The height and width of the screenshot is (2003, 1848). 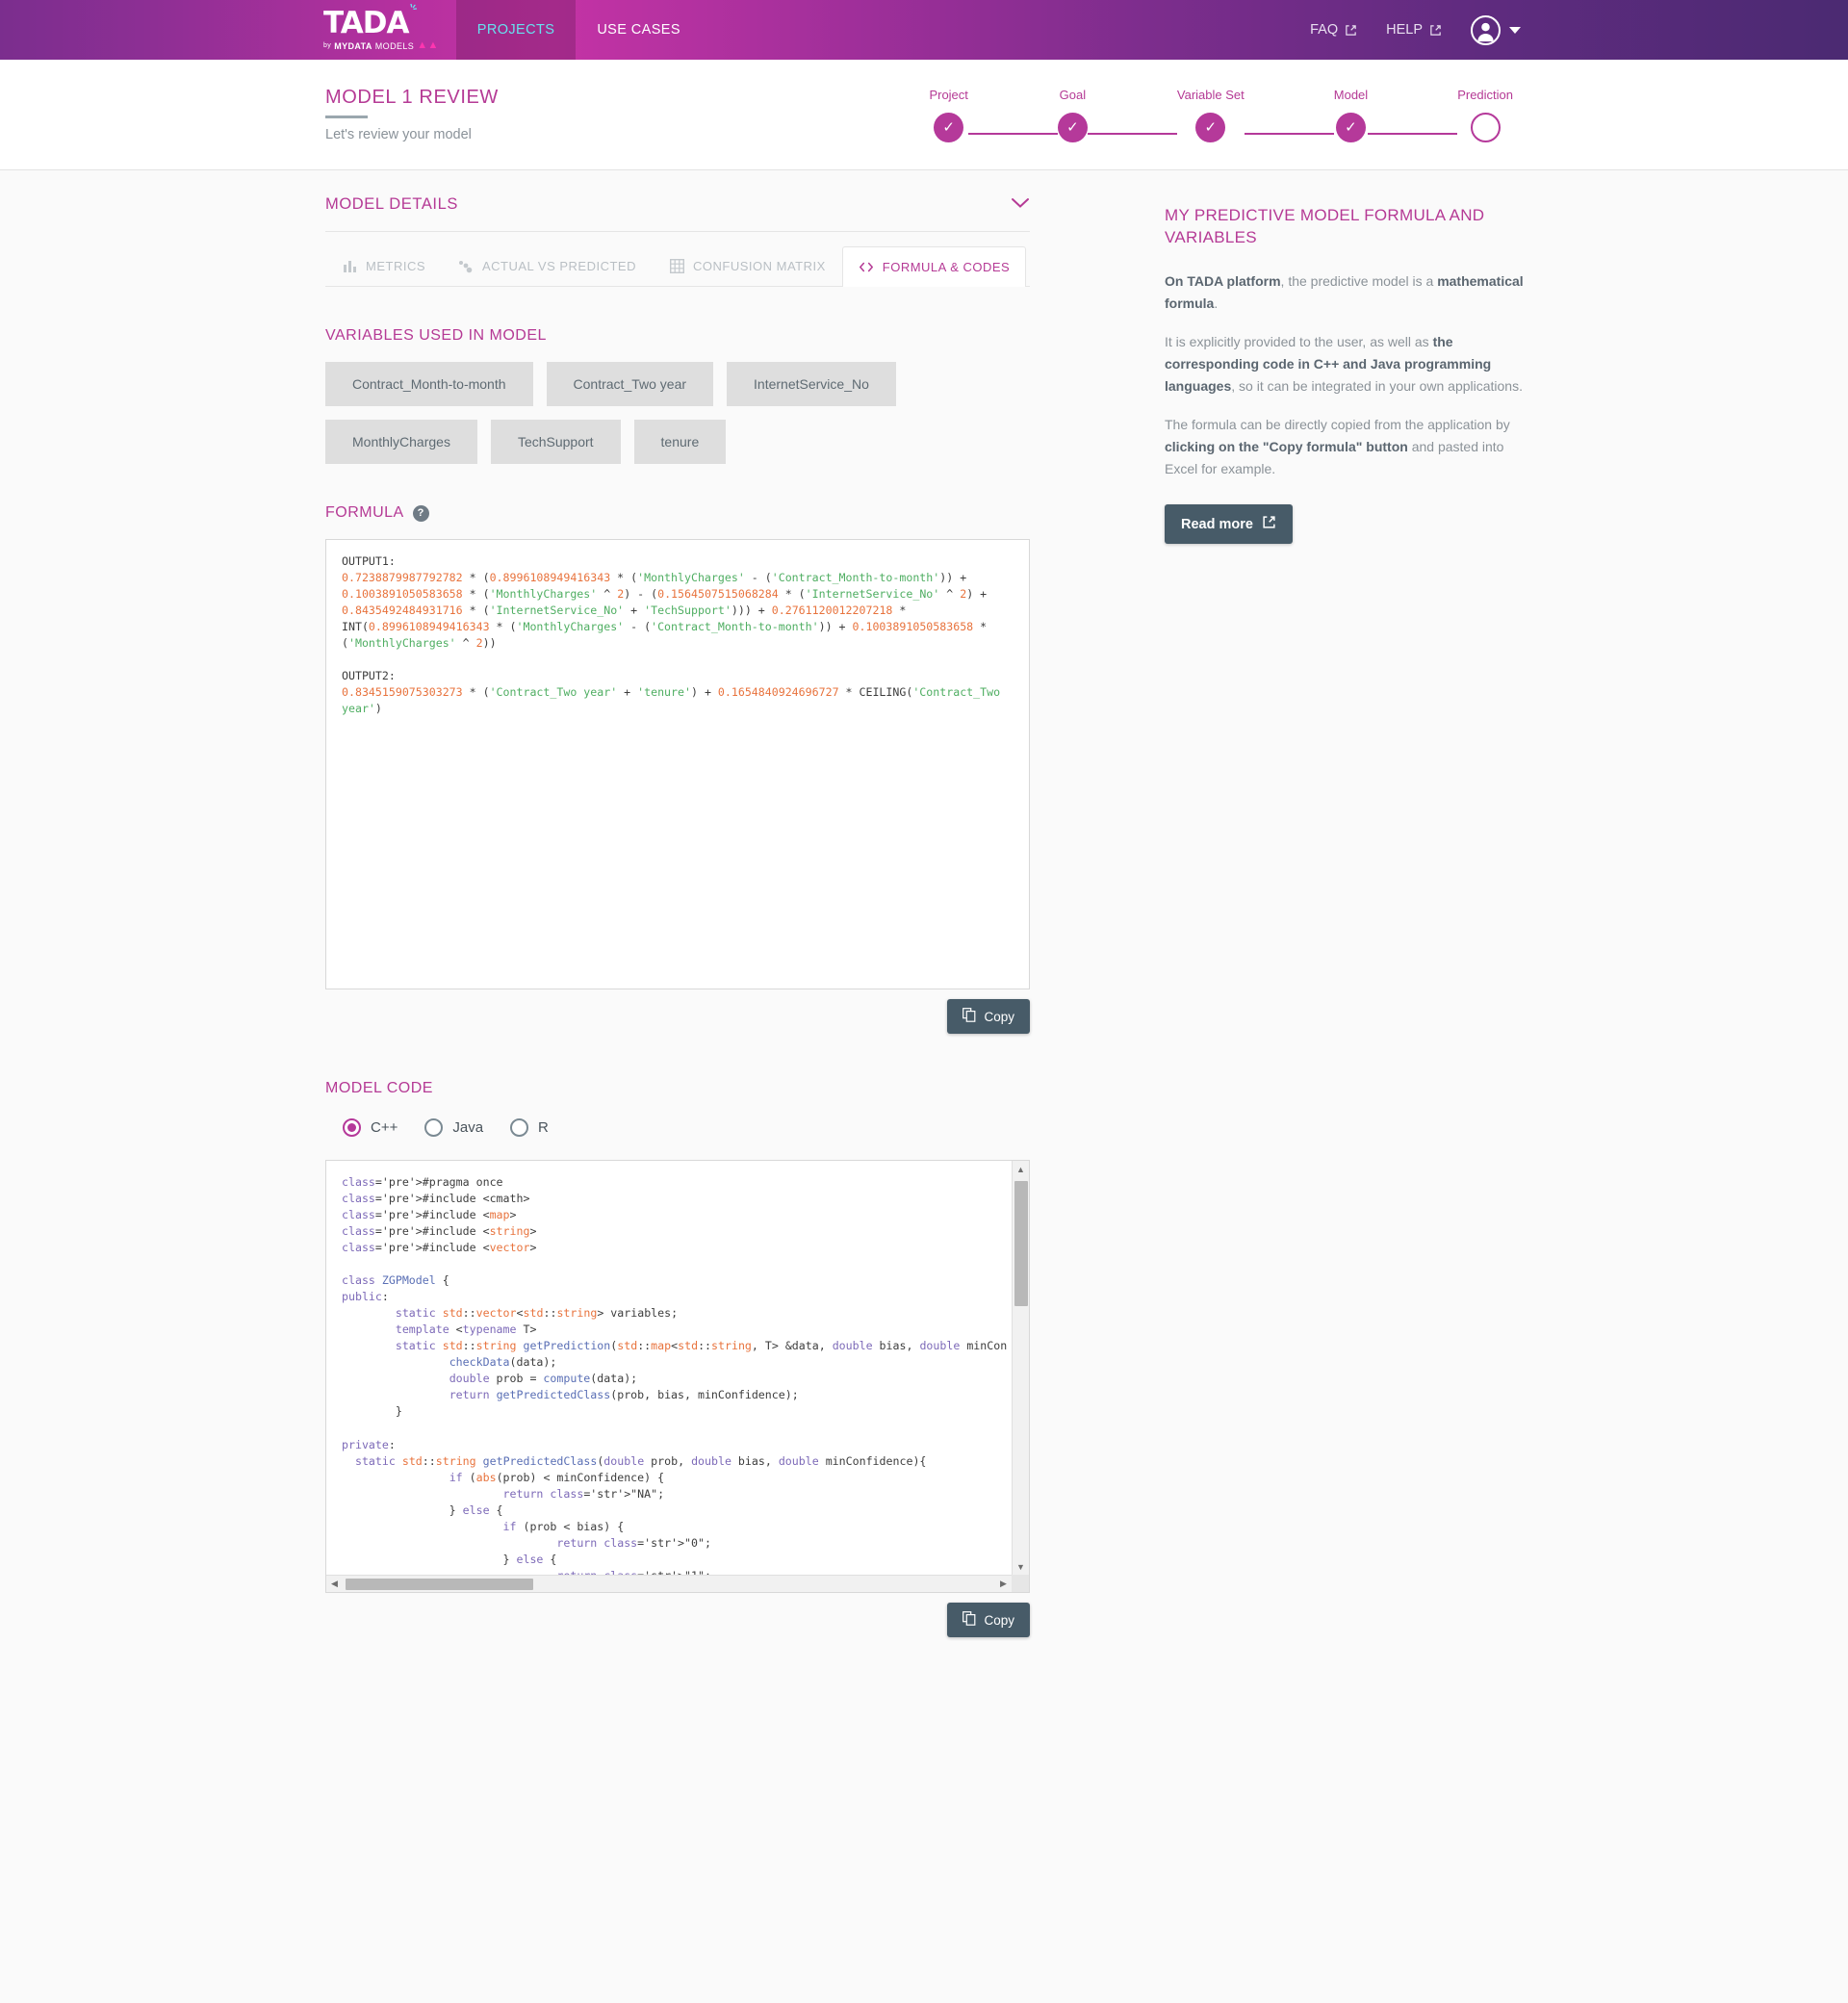 What do you see at coordinates (740, 336) in the screenshot?
I see `variables-section-title: VARIABLES USED IN MODEL` at bounding box center [740, 336].